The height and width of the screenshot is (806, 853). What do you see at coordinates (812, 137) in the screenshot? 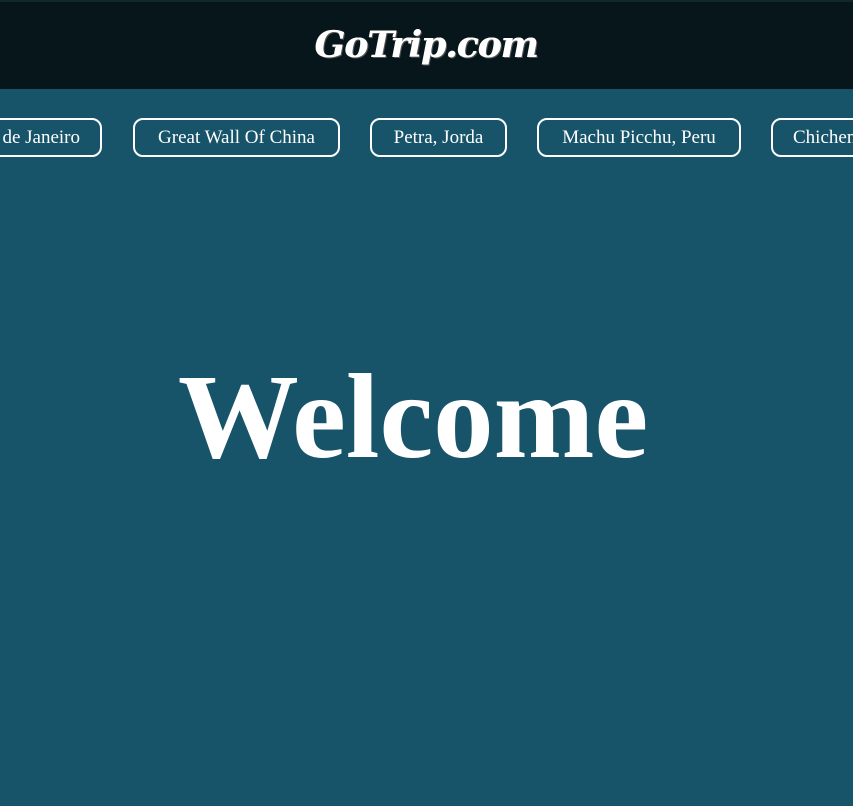
I see `nav-item-chichen-itza: Chichen` at bounding box center [812, 137].